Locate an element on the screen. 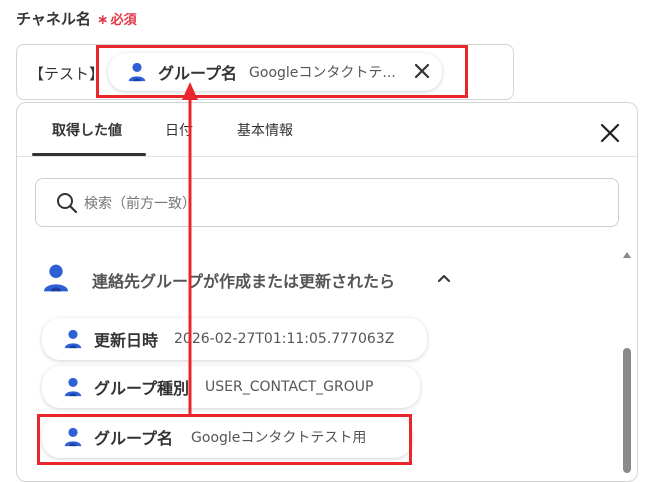 Image resolution: width=659 pixels, height=482 pixels. group-title: 連絡先グループが作成または更新されたら is located at coordinates (243, 280).